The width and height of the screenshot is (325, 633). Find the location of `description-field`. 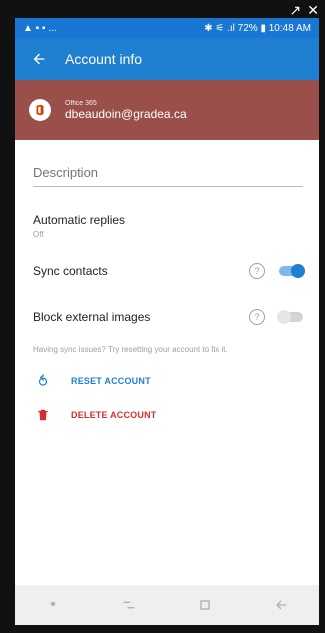

description-field is located at coordinates (168, 175).